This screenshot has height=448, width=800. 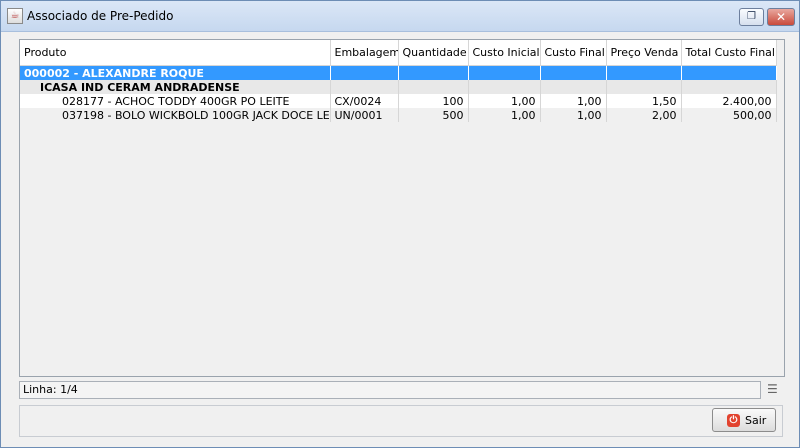 I want to click on status-text: Linha: 1/4, so click(x=50, y=389).